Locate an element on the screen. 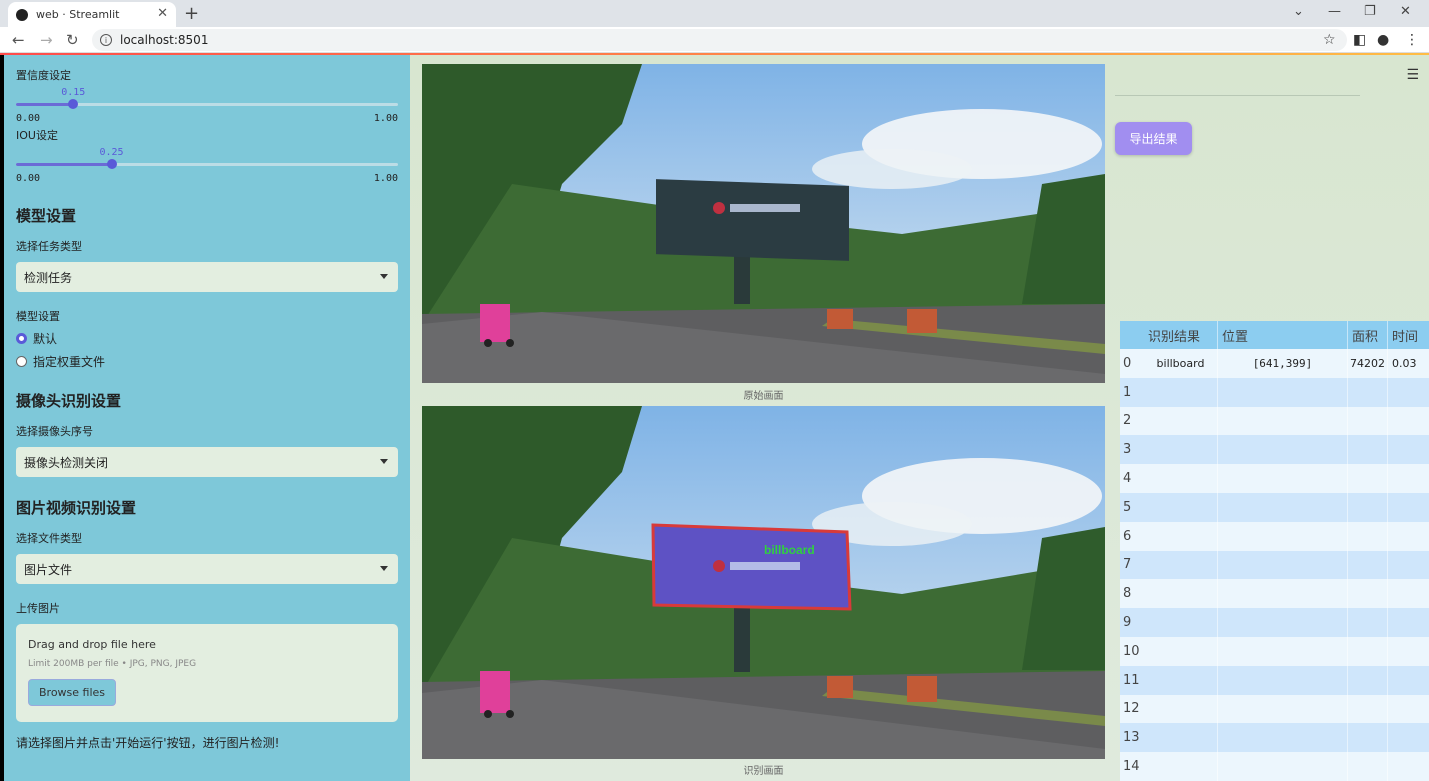  radio-selected-icon is located at coordinates (21, 338).